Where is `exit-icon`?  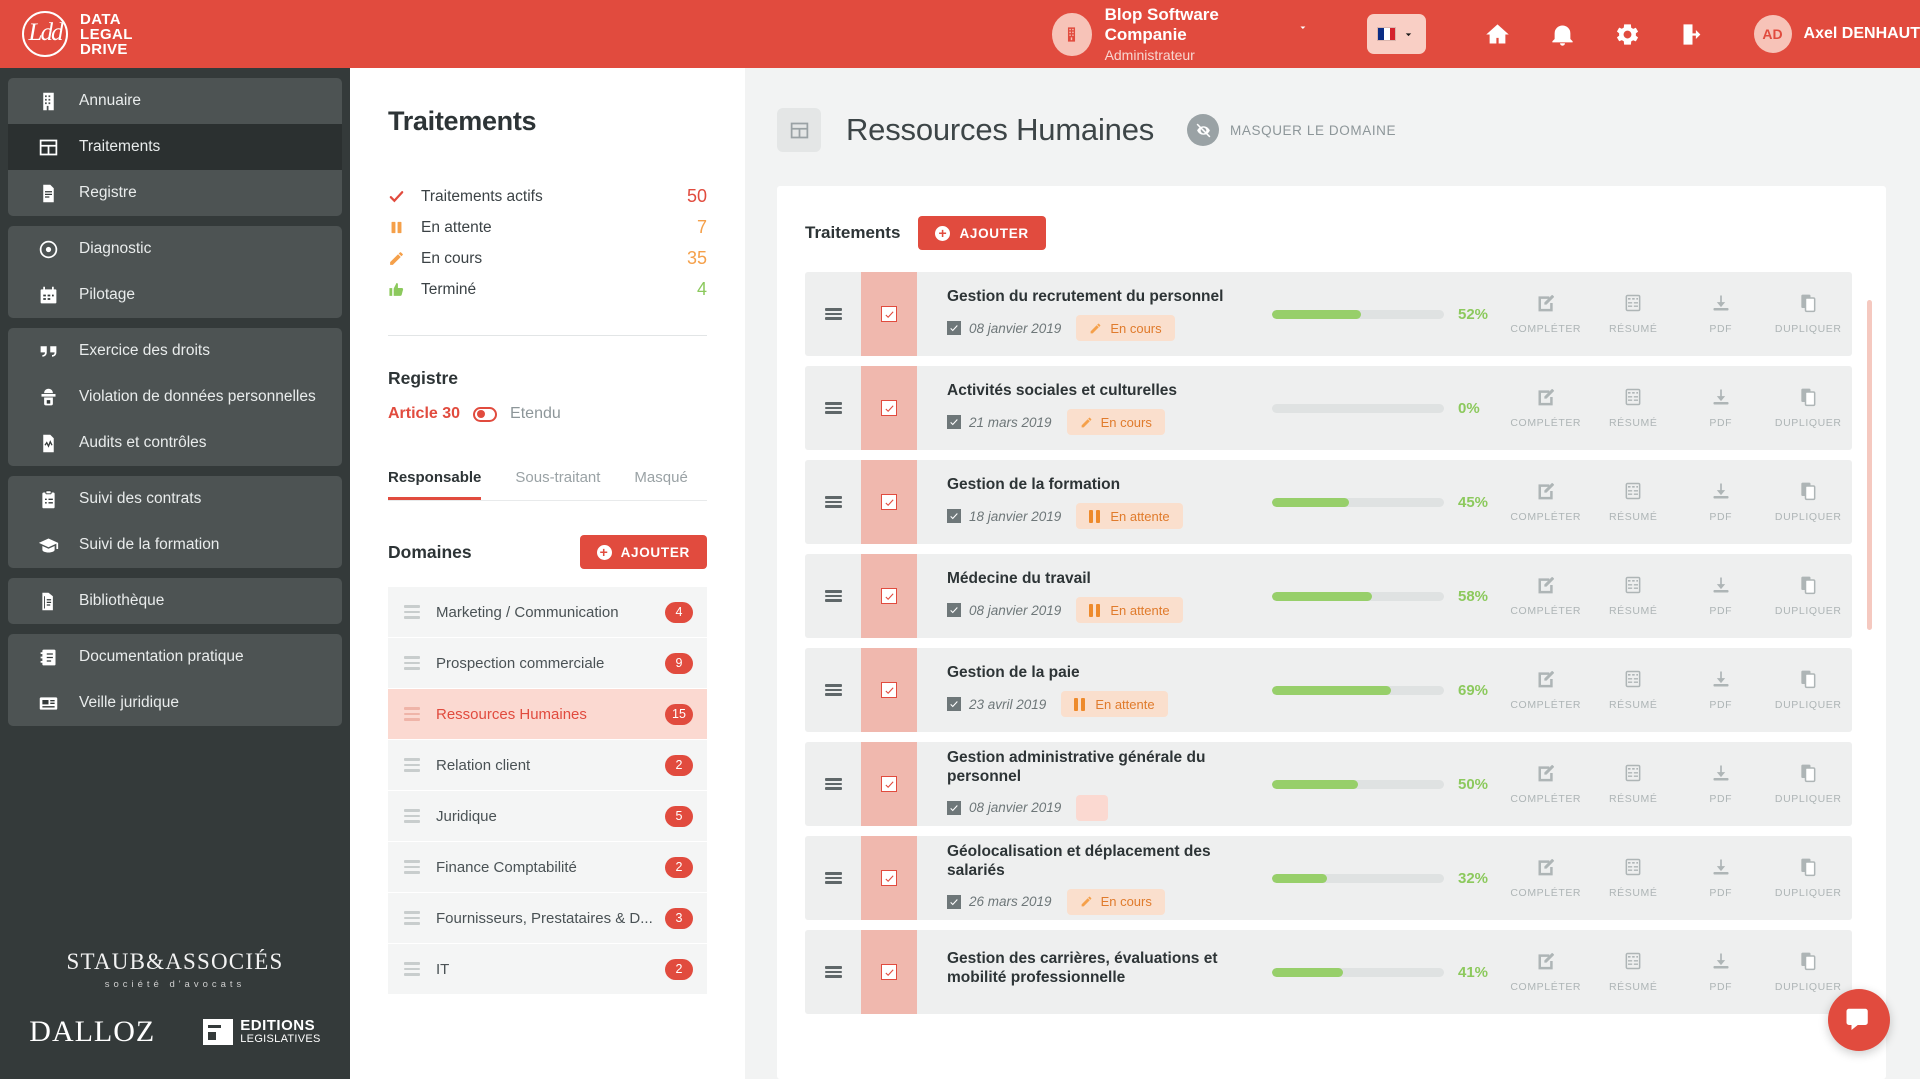
exit-icon is located at coordinates (1692, 34).